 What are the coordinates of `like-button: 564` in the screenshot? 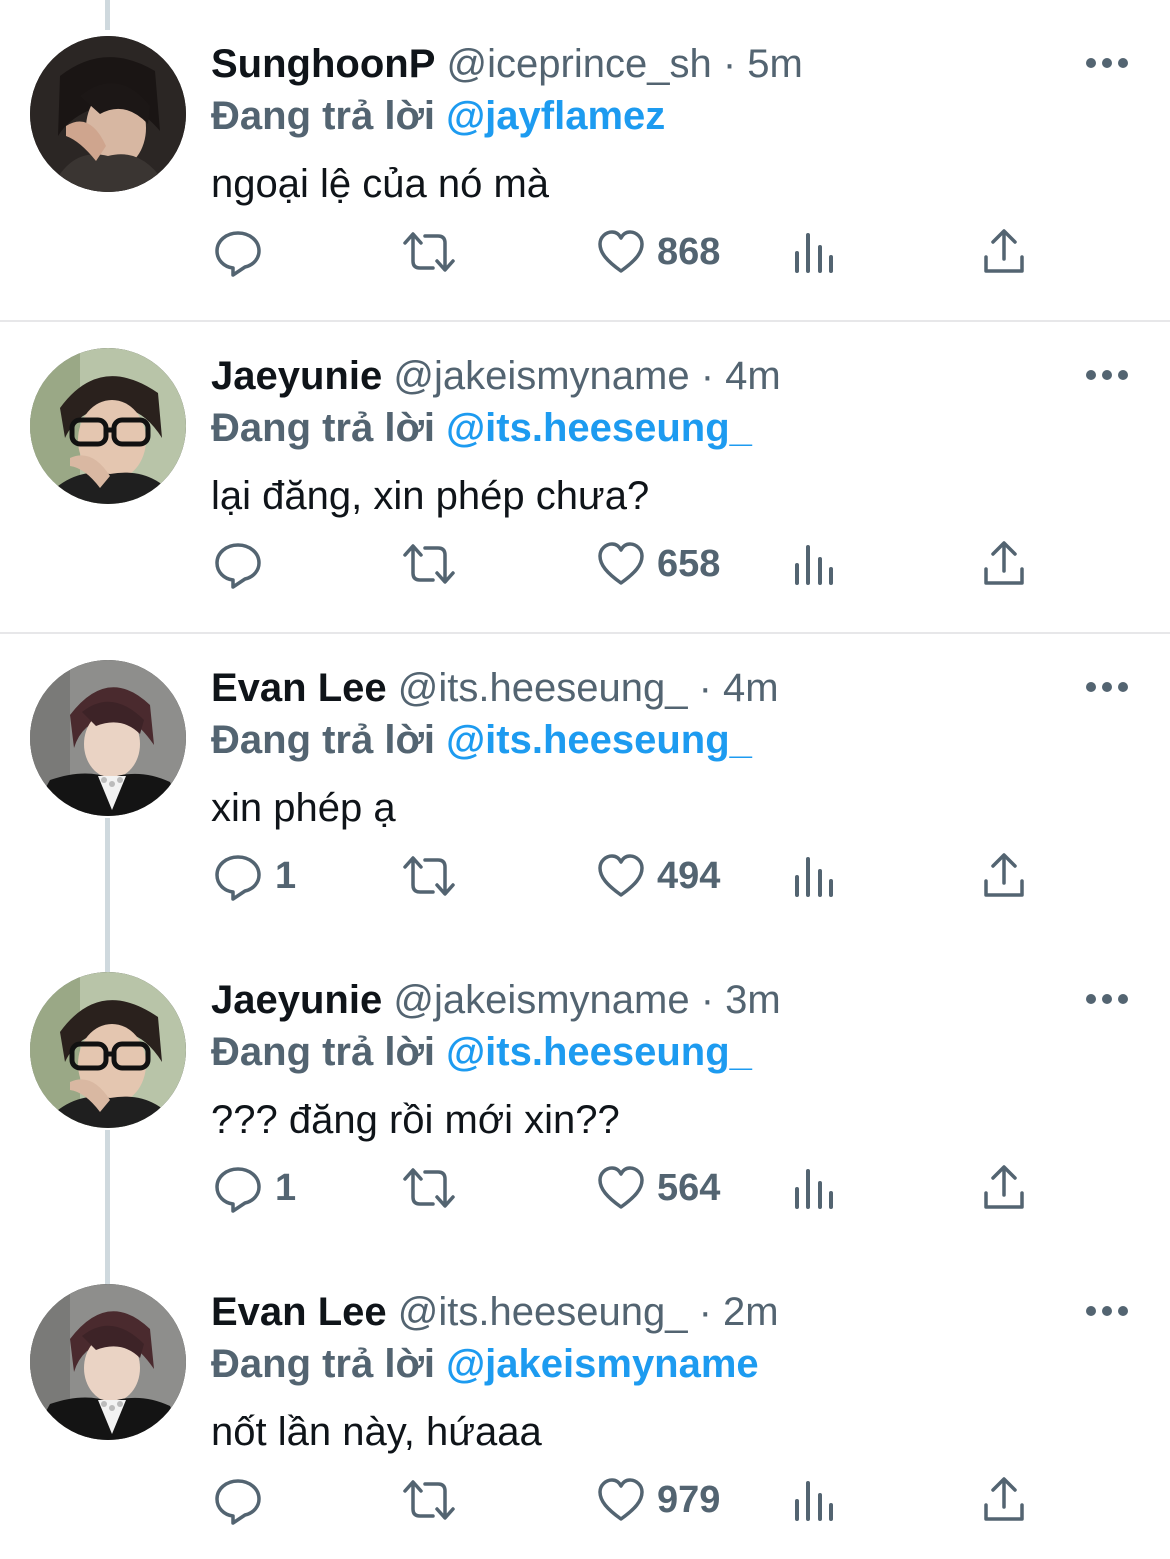 It's located at (658, 1188).